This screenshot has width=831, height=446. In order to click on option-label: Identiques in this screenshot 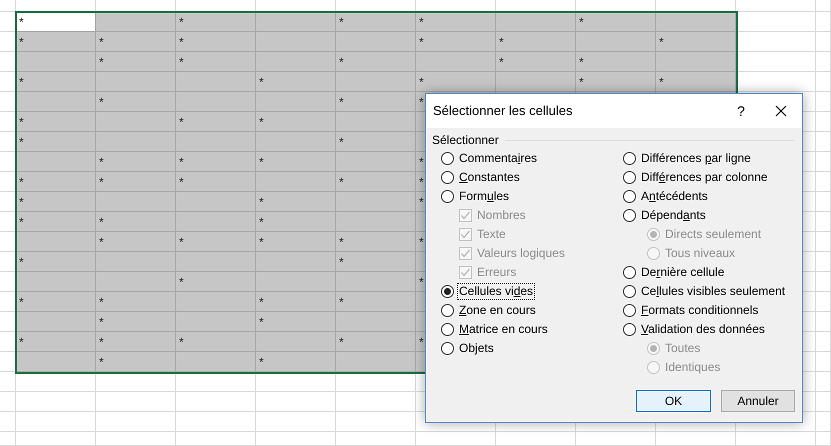, I will do `click(693, 367)`.